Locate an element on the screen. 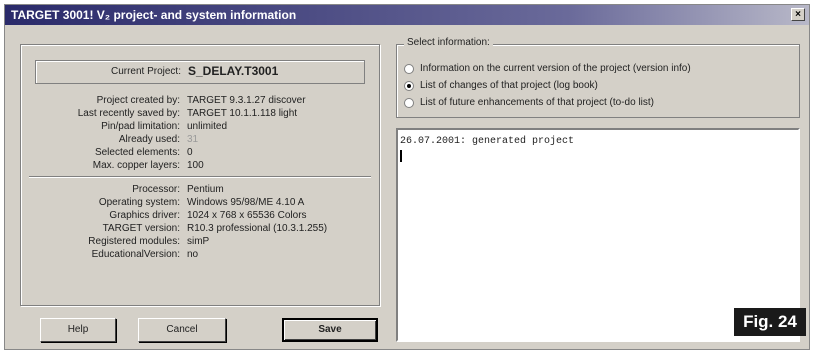 This screenshot has width=814, height=354. section-divider is located at coordinates (200, 177).